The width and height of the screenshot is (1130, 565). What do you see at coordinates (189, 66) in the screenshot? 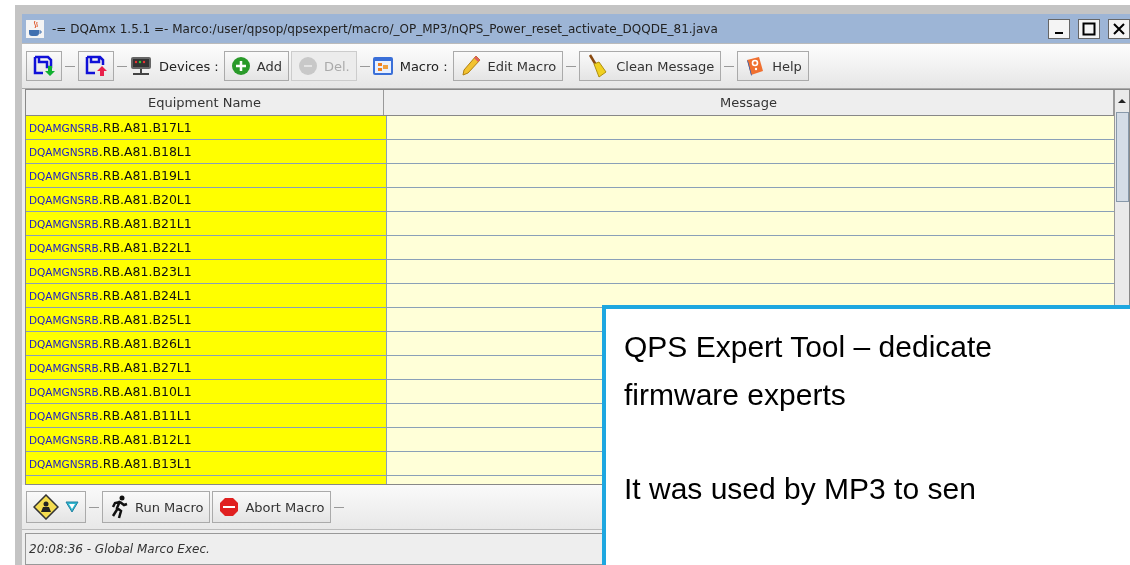
I see `toolbar-label: Devices :` at bounding box center [189, 66].